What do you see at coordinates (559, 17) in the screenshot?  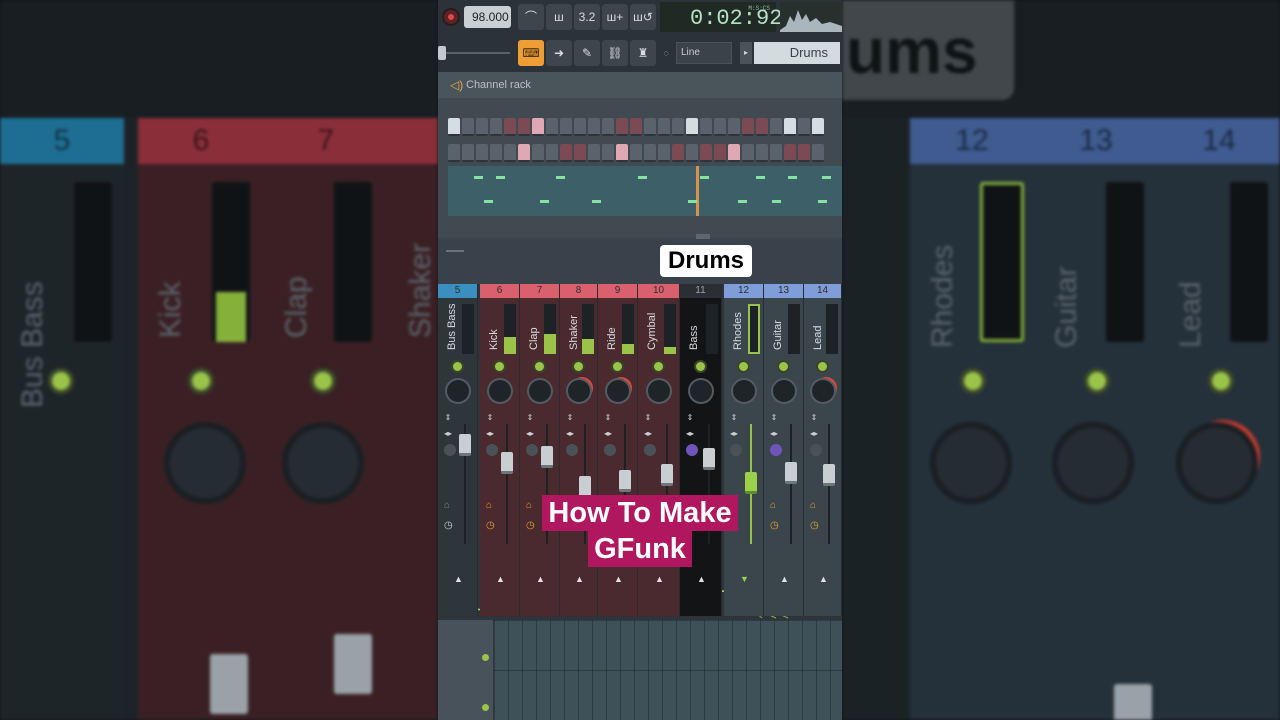 I see `wait-icon: ш` at bounding box center [559, 17].